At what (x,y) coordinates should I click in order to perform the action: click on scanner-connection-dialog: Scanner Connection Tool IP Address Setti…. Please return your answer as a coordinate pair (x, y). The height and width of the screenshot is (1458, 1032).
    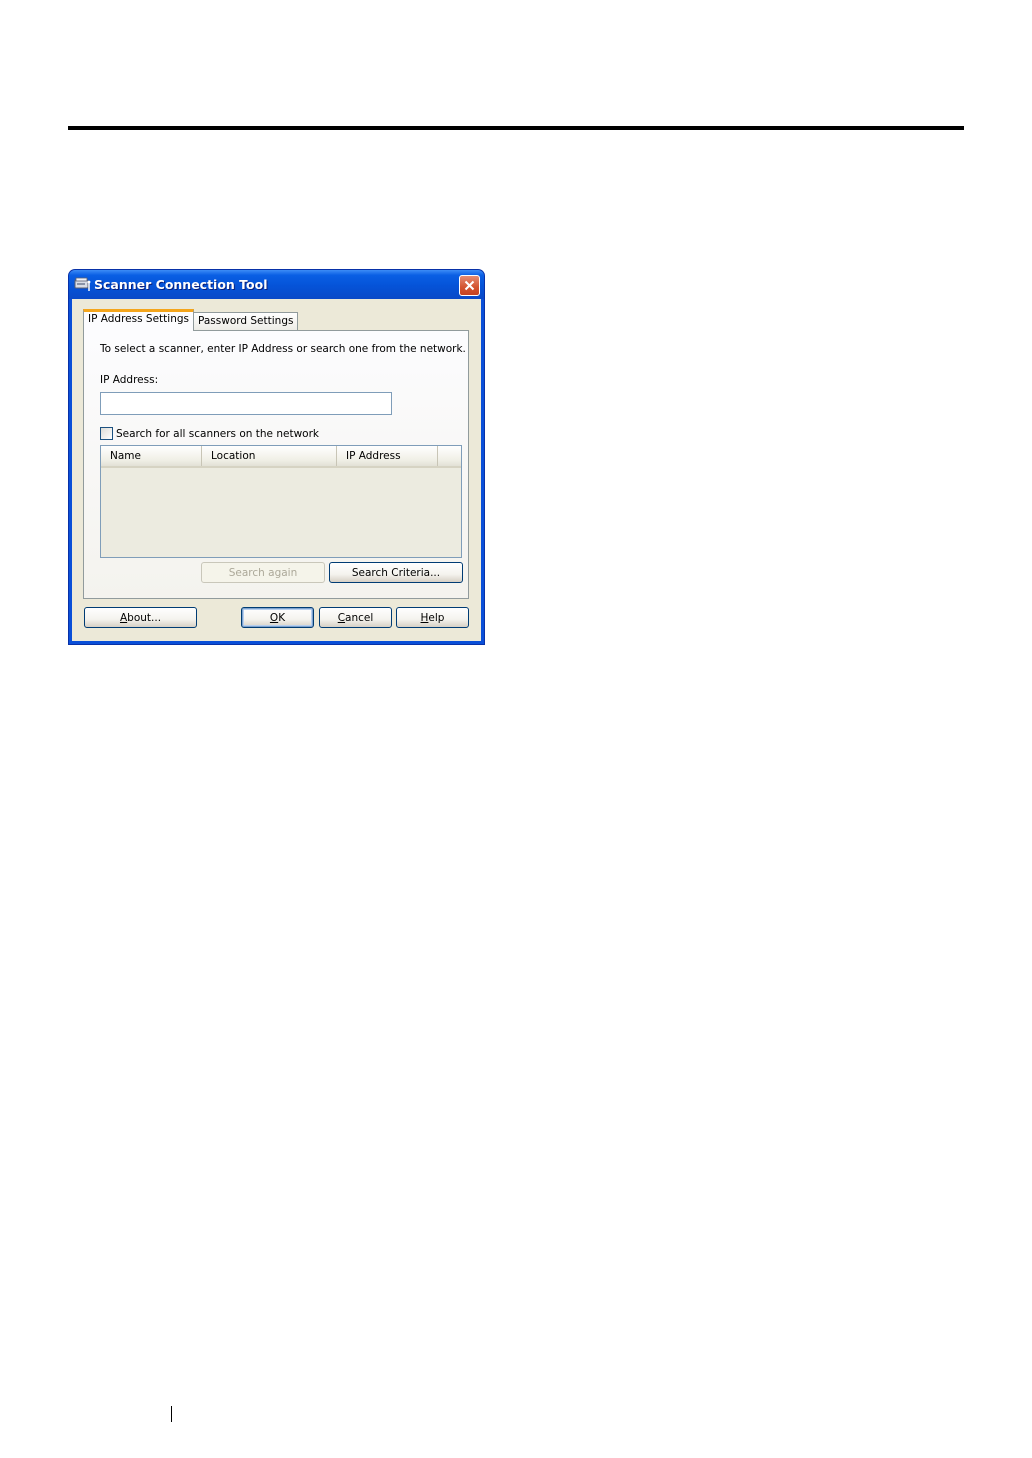
    Looking at the image, I should click on (276, 457).